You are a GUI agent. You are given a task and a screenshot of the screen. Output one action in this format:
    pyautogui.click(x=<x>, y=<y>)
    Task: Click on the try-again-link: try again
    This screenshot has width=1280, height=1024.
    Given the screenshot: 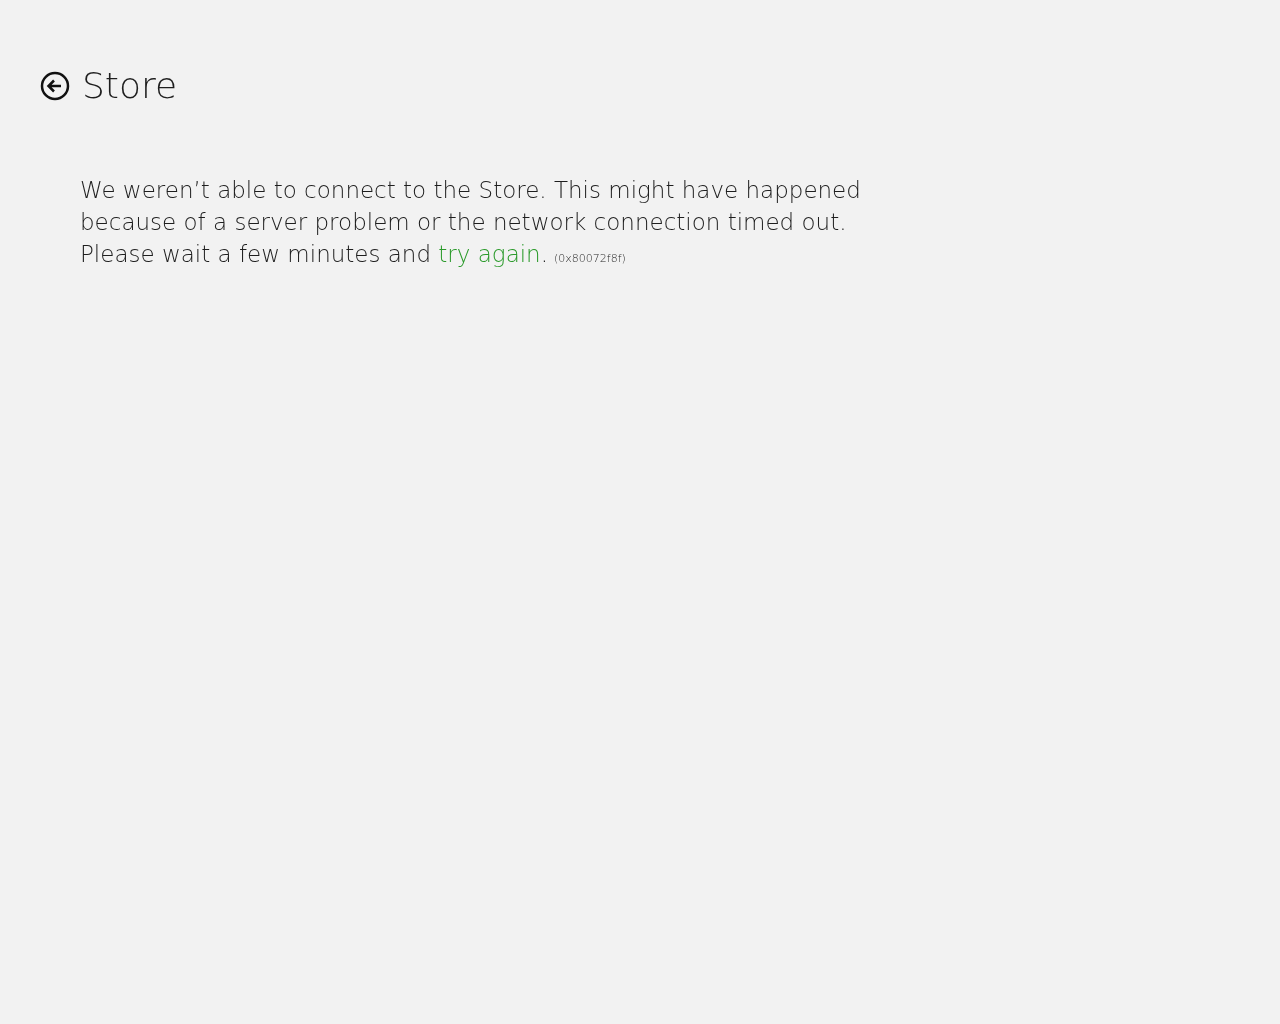 What is the action you would take?
    pyautogui.click(x=489, y=254)
    